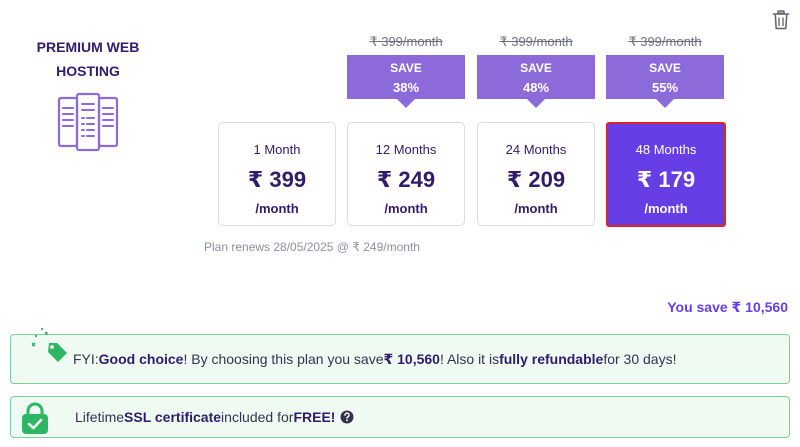  Describe the element at coordinates (406, 179) in the screenshot. I see `period-price: ₹ 249` at that location.